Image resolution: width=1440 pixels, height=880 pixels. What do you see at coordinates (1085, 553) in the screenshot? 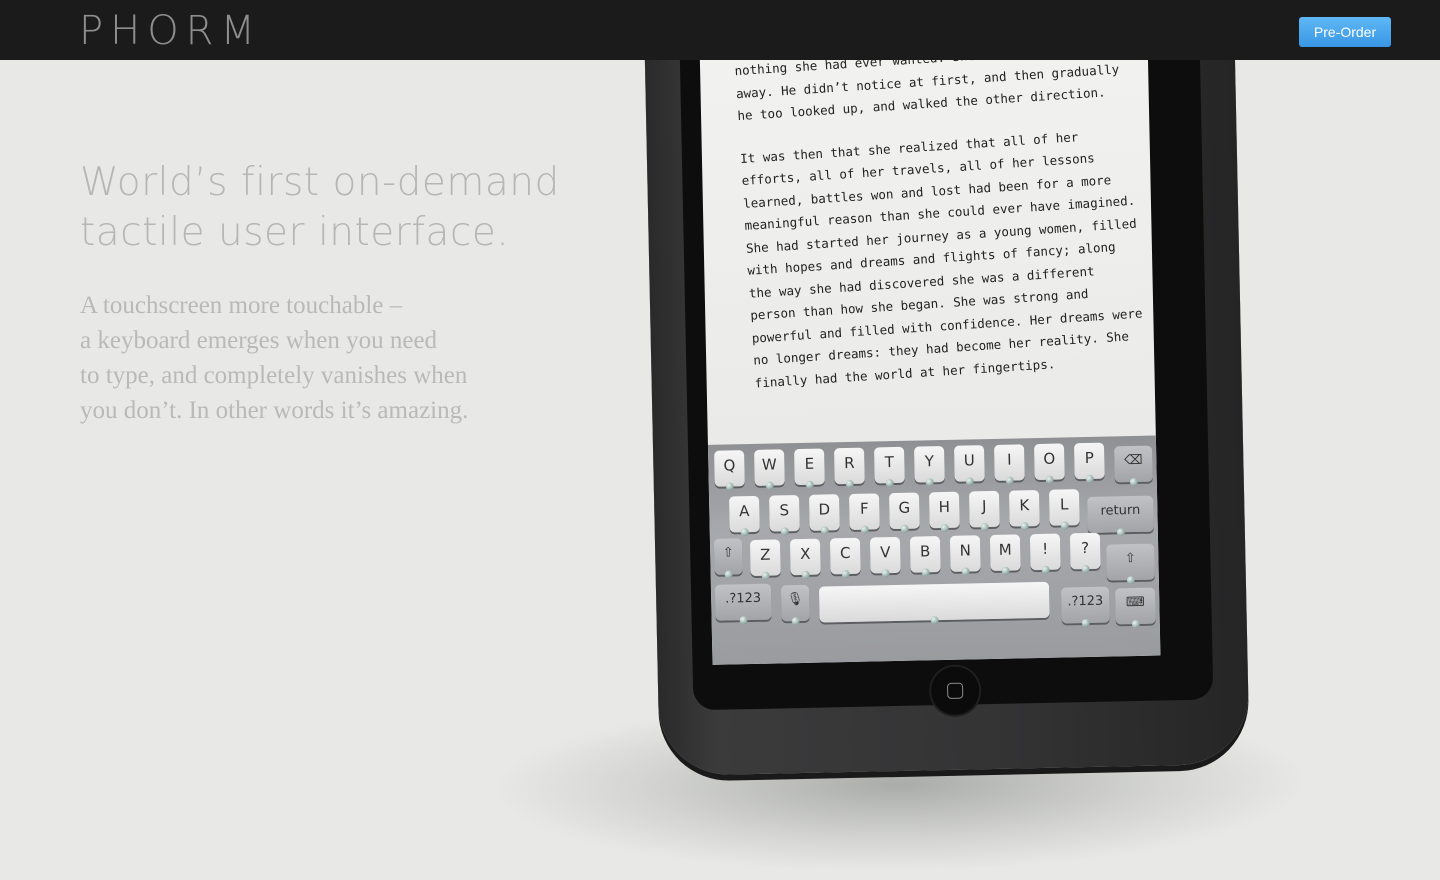
I see `key-question: ?` at bounding box center [1085, 553].